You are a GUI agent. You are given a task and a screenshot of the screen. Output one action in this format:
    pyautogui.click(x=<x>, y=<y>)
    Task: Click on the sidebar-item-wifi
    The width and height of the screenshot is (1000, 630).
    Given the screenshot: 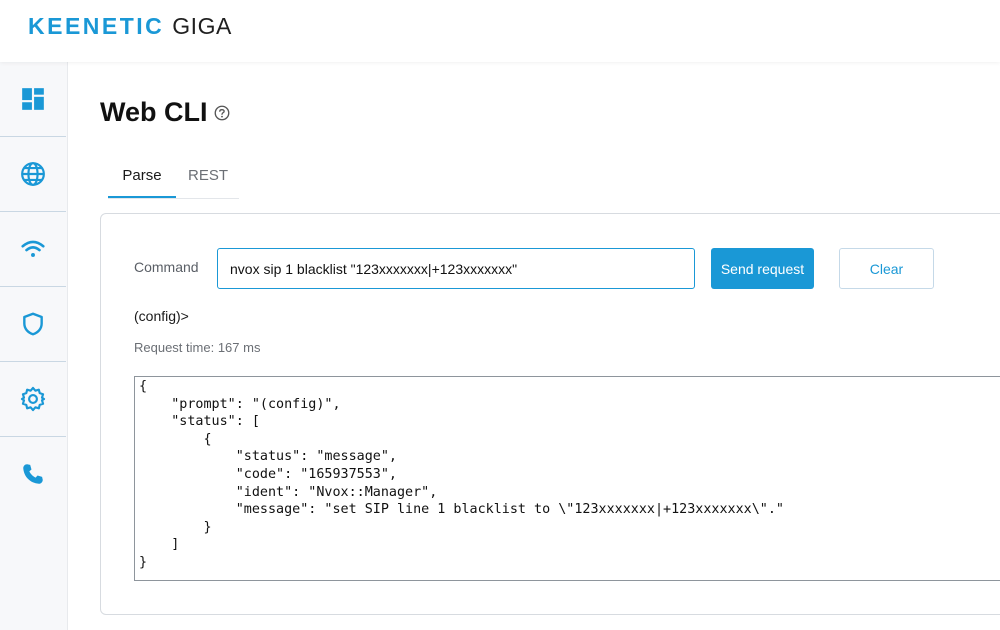 What is the action you would take?
    pyautogui.click(x=33, y=249)
    